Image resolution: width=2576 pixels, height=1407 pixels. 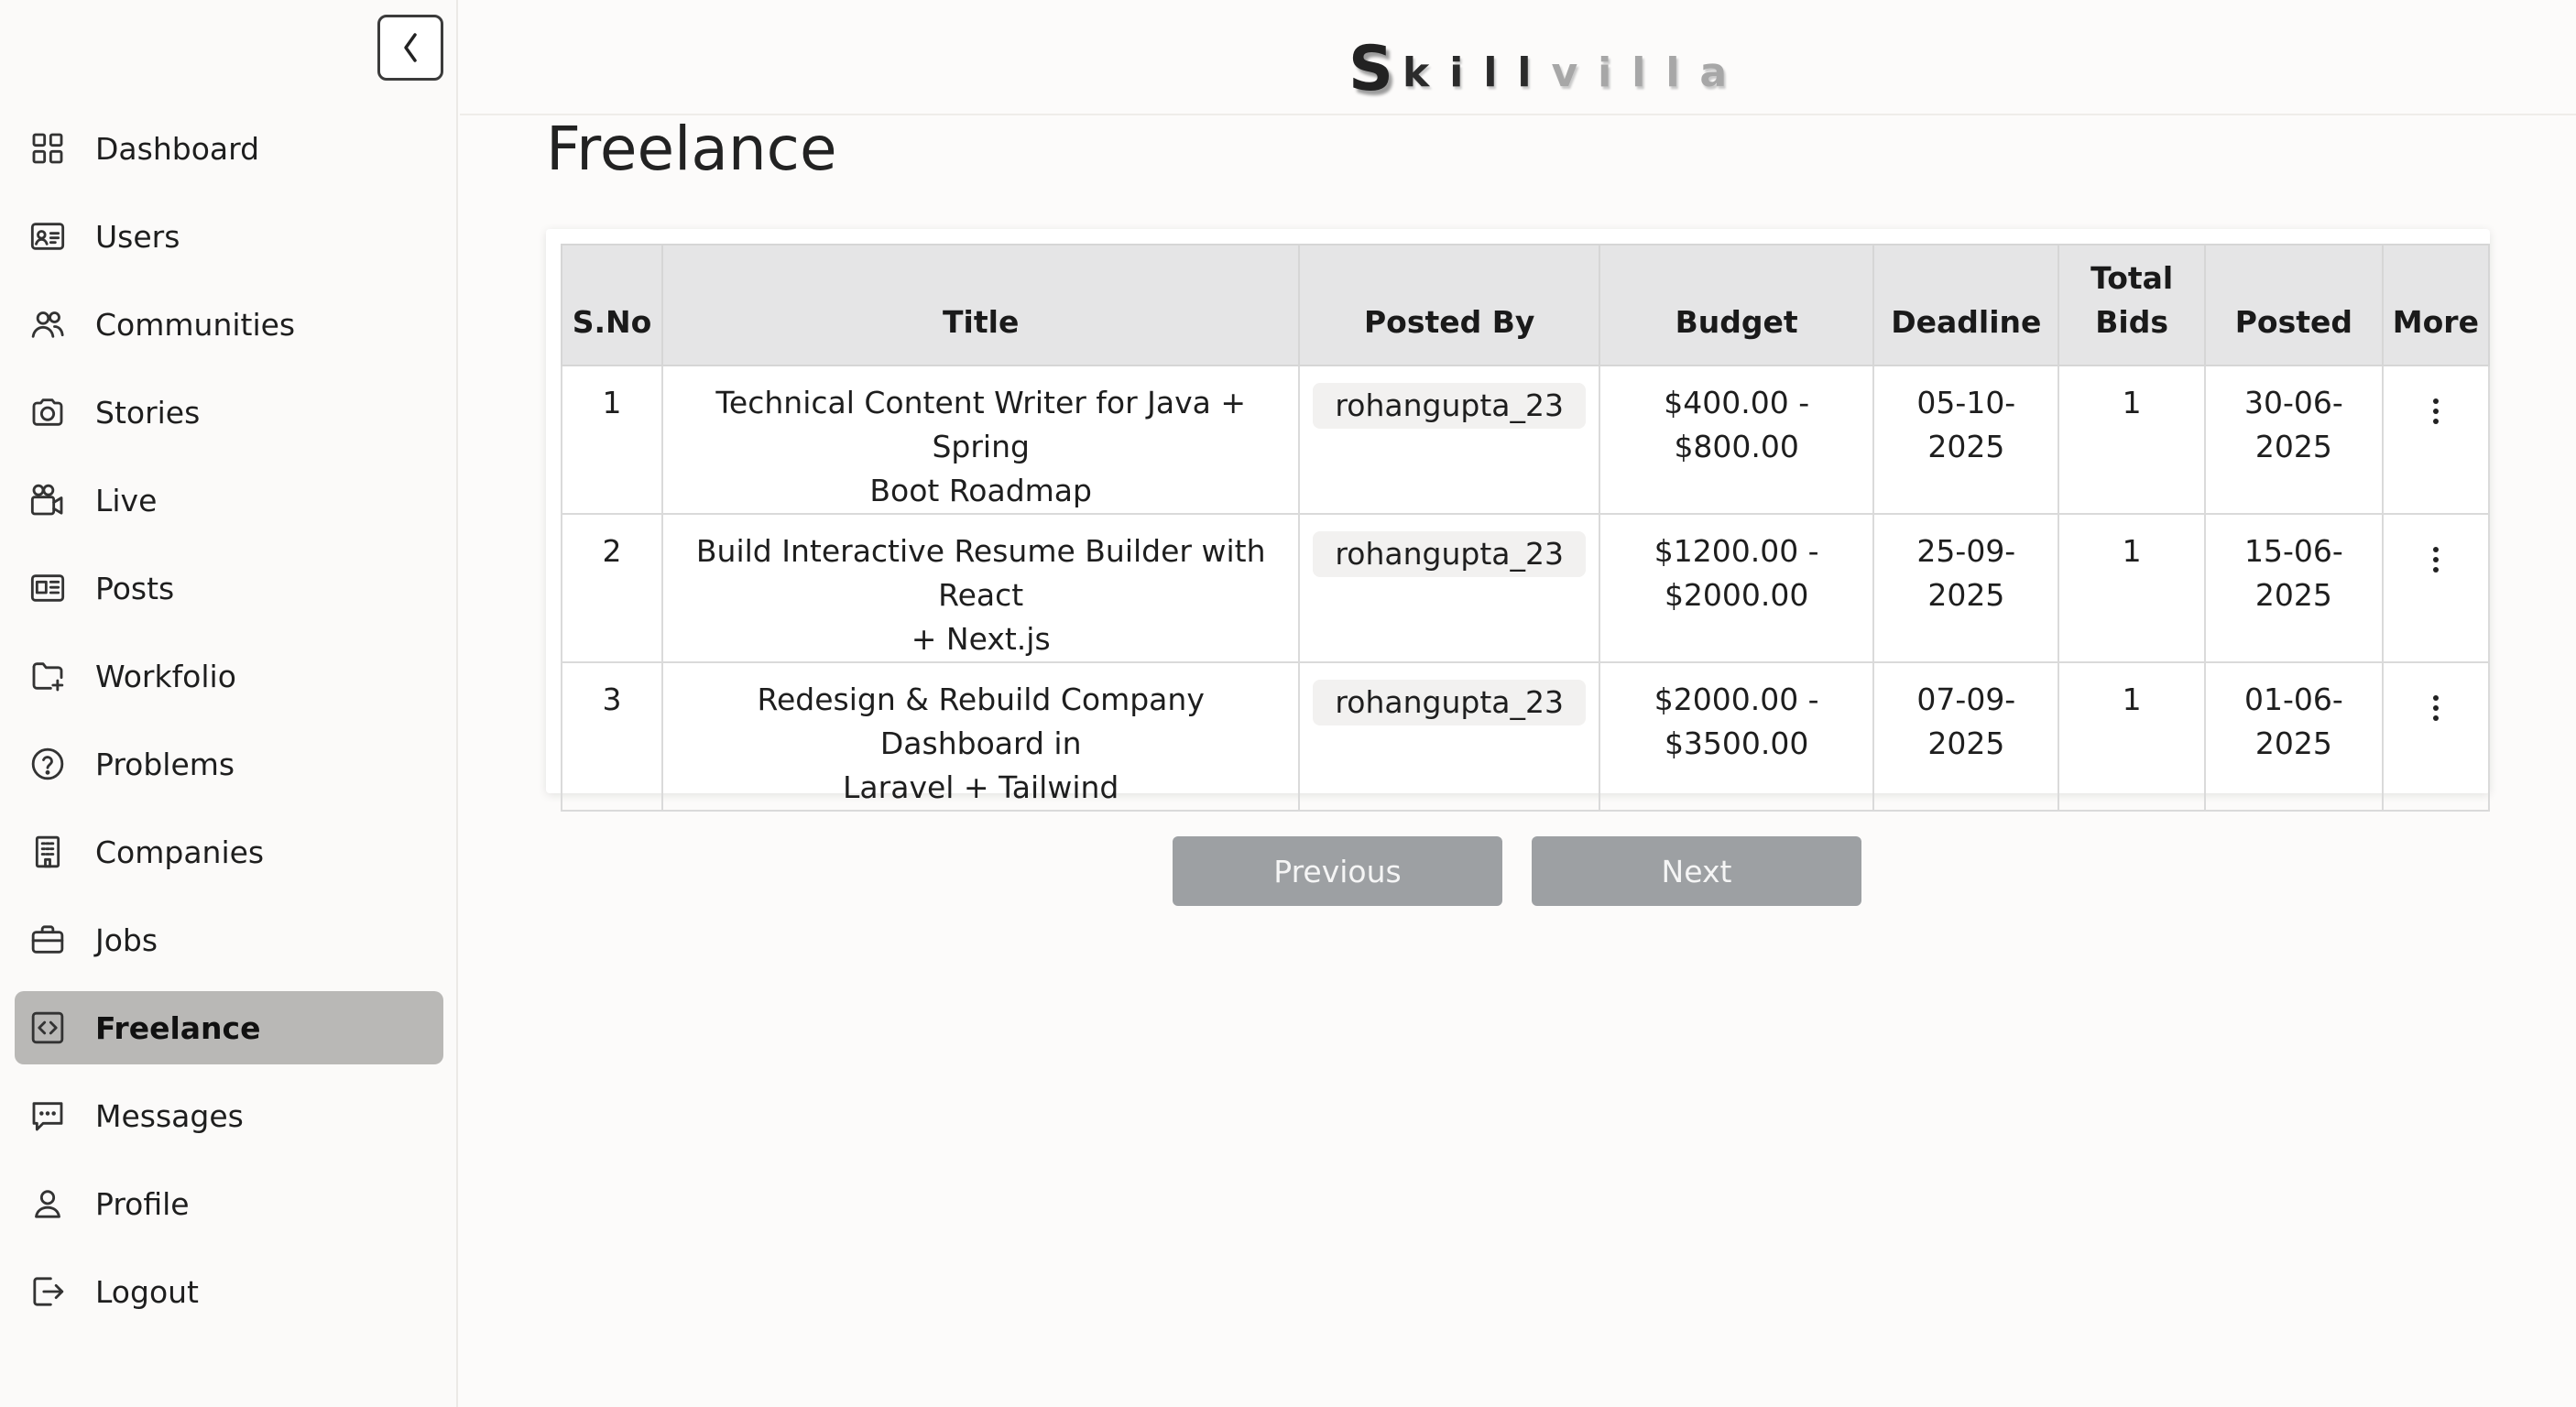 What do you see at coordinates (1737, 595) in the screenshot?
I see `budget-line: $2000.00` at bounding box center [1737, 595].